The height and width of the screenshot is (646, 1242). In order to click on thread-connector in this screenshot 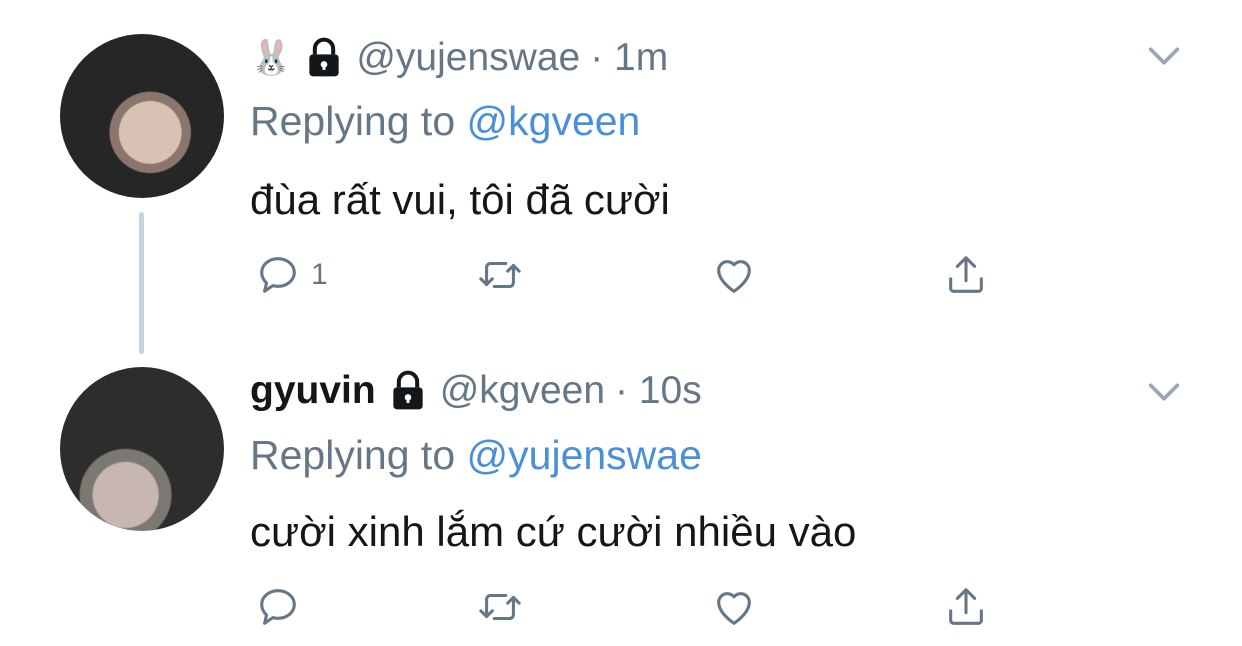, I will do `click(141, 283)`.